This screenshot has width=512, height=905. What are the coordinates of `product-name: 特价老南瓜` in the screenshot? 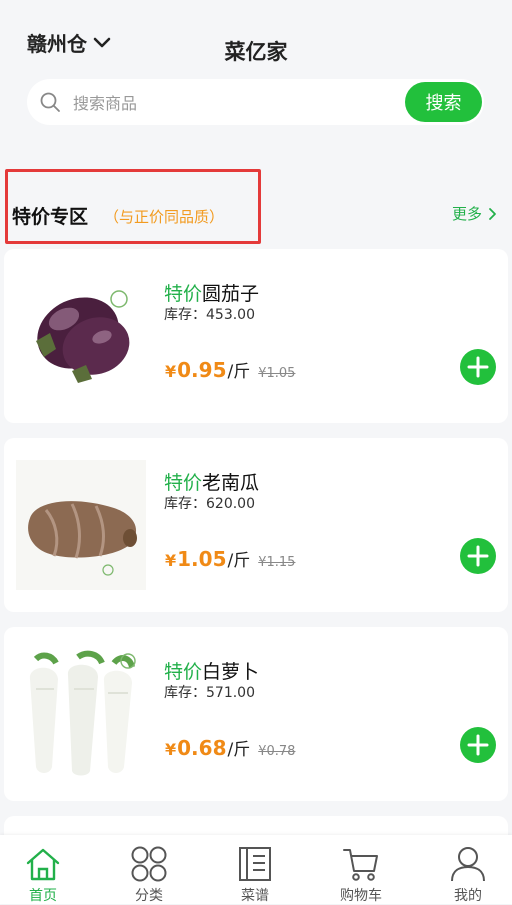 It's located at (211, 481).